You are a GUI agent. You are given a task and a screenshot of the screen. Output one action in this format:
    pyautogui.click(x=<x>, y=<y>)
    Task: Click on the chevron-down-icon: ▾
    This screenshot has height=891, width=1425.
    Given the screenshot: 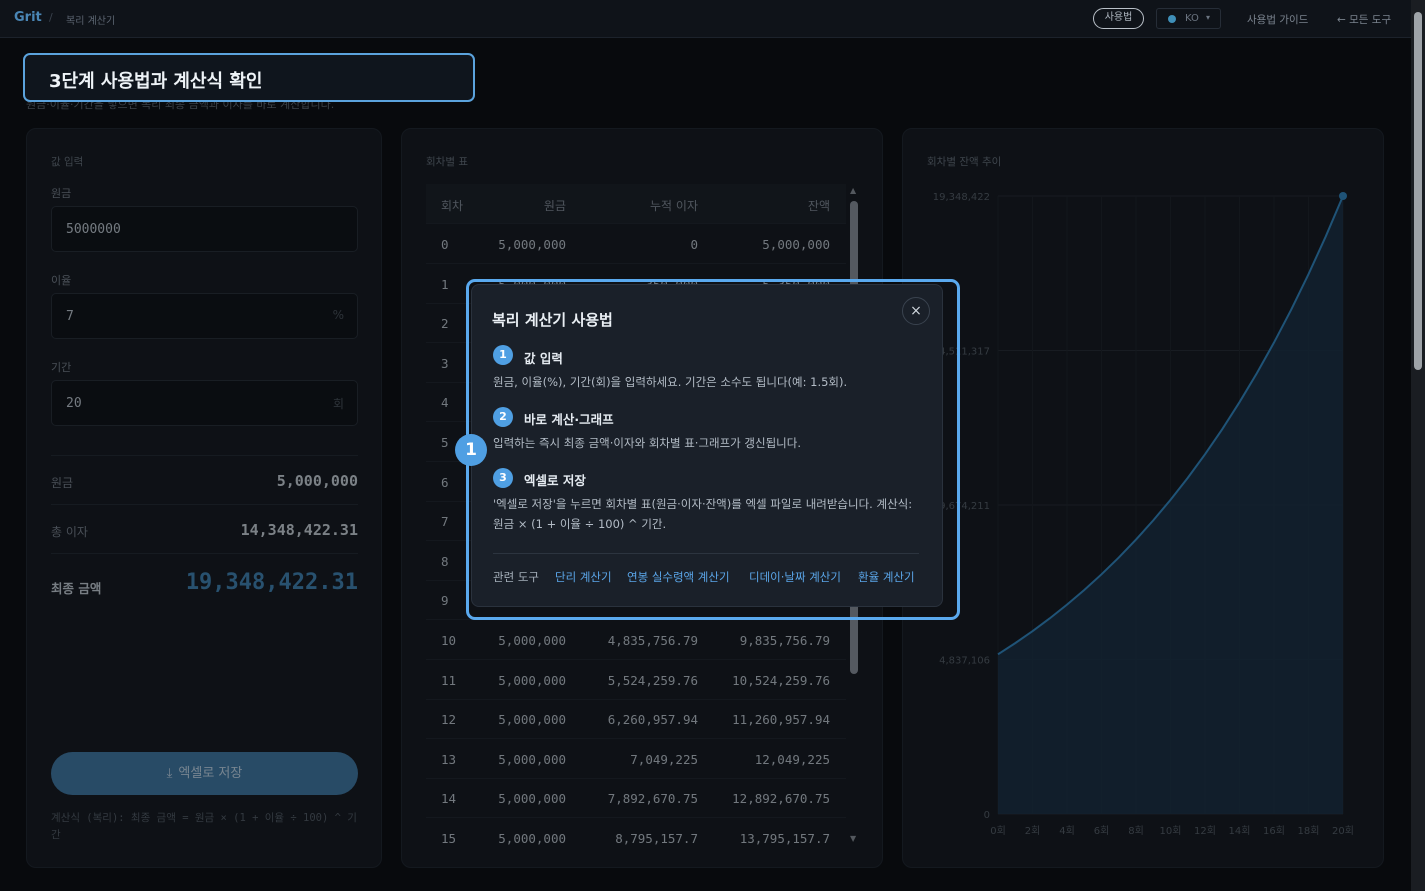 What is the action you would take?
    pyautogui.click(x=1208, y=17)
    